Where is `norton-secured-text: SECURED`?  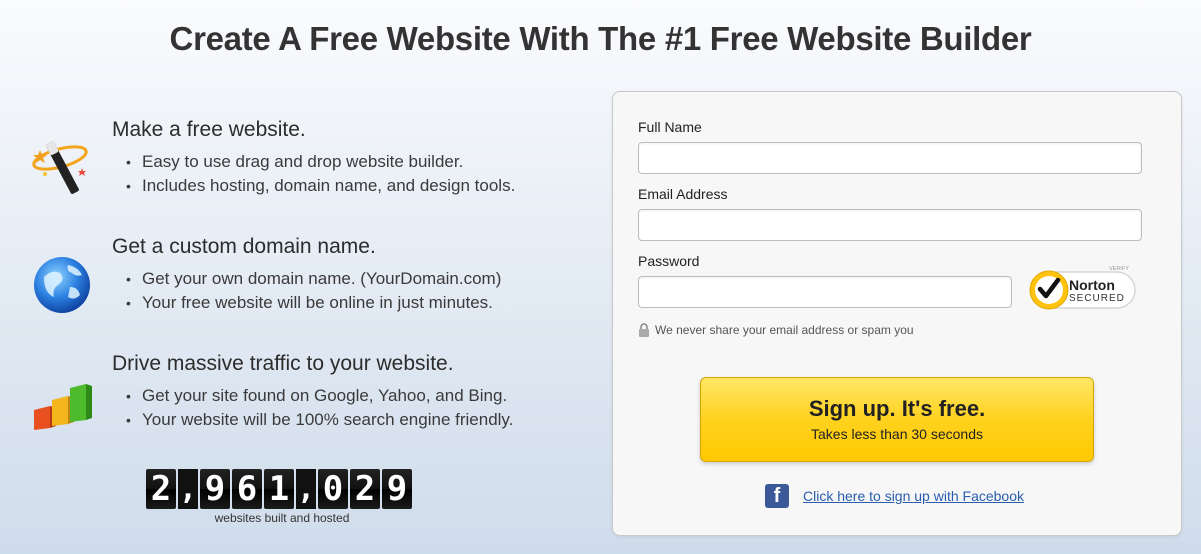 norton-secured-text: SECURED is located at coordinates (1097, 298).